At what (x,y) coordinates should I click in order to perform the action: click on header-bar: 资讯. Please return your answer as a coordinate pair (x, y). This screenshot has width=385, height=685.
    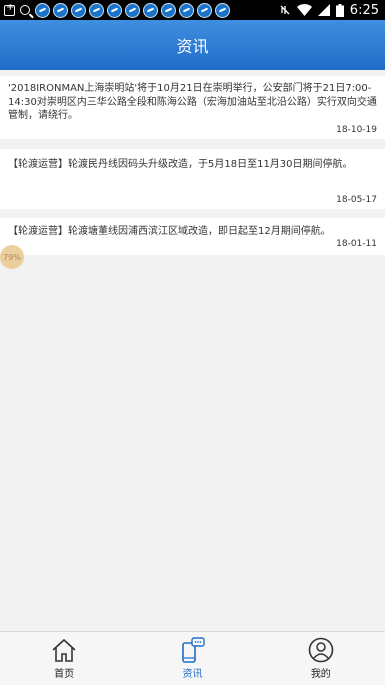
    Looking at the image, I should click on (192, 45).